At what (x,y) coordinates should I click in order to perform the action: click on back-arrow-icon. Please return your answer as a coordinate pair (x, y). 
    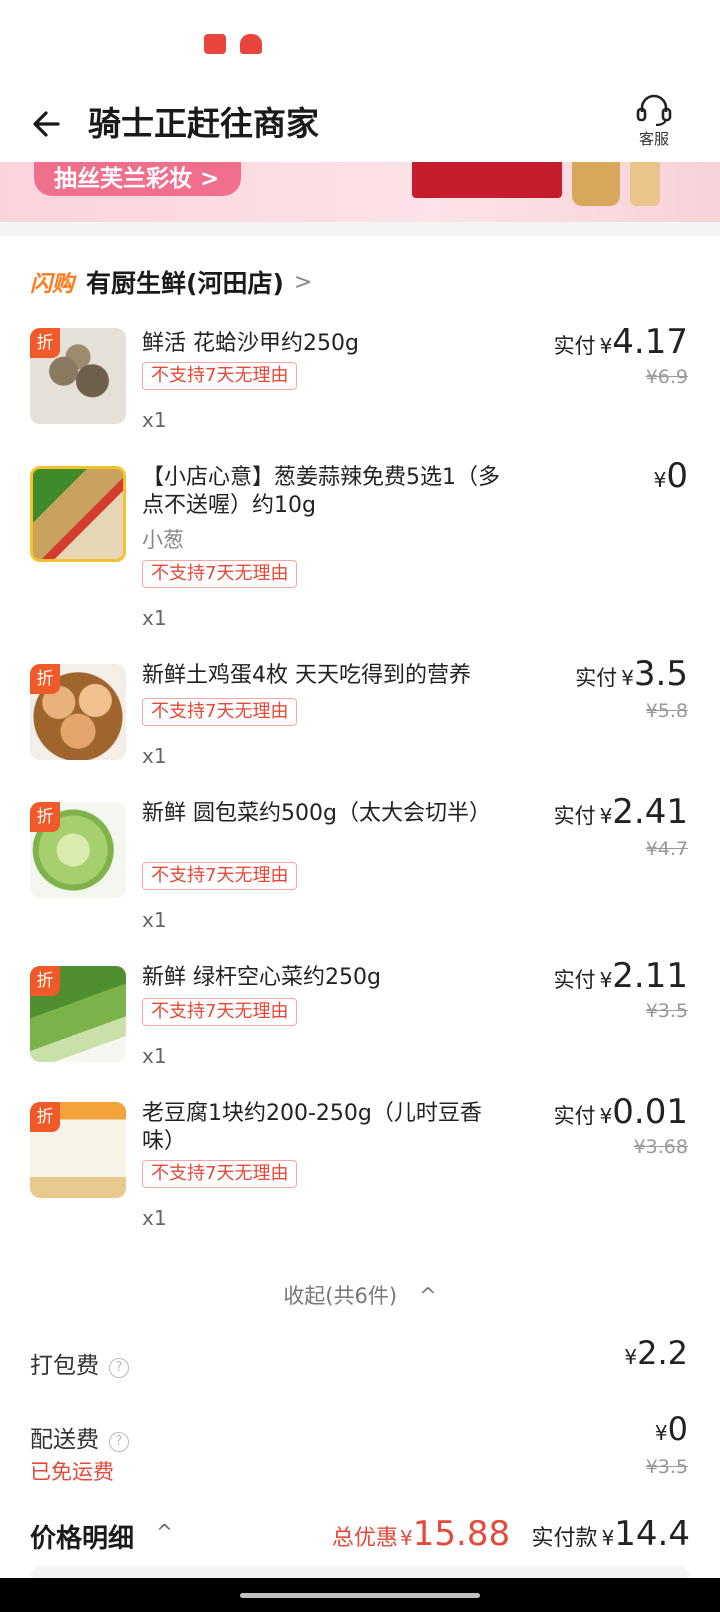
    Looking at the image, I should click on (50, 124).